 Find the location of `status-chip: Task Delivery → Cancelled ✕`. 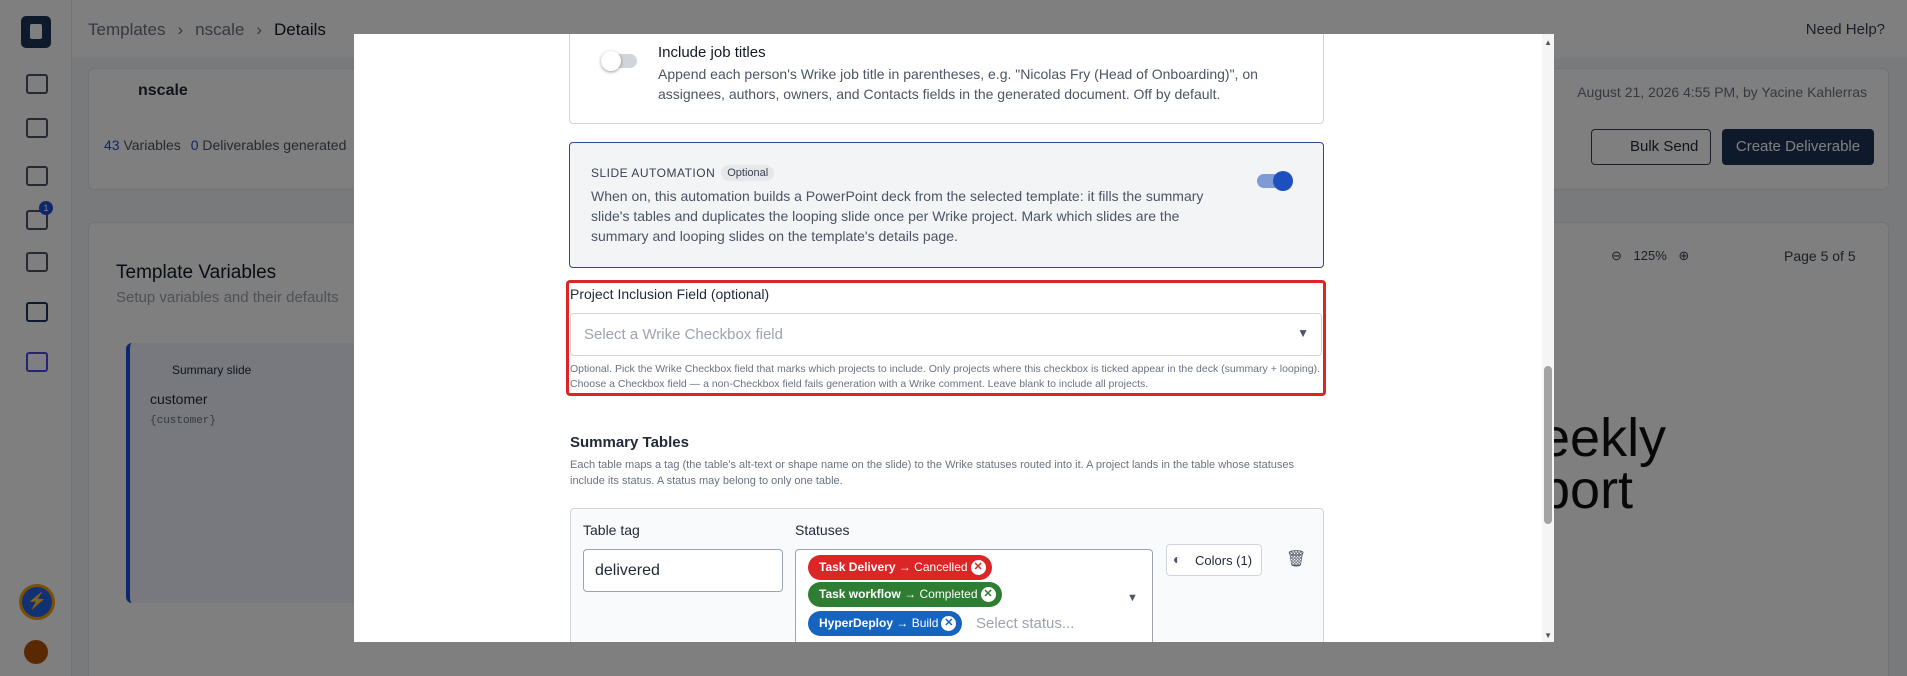

status-chip: Task Delivery → Cancelled ✕ is located at coordinates (900, 567).